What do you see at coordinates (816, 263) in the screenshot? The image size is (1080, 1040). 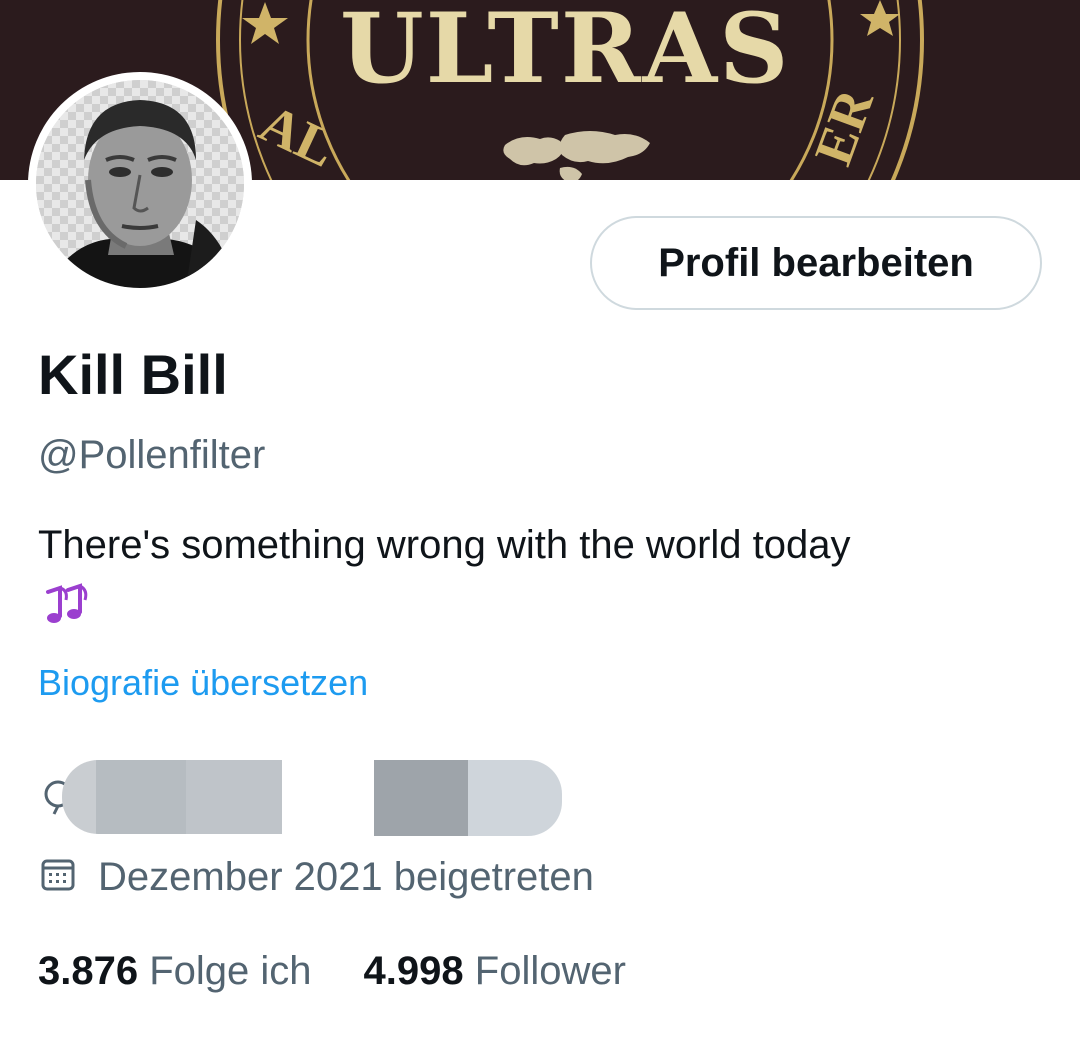 I see `edit-profile-button: Profil bearbeiten` at bounding box center [816, 263].